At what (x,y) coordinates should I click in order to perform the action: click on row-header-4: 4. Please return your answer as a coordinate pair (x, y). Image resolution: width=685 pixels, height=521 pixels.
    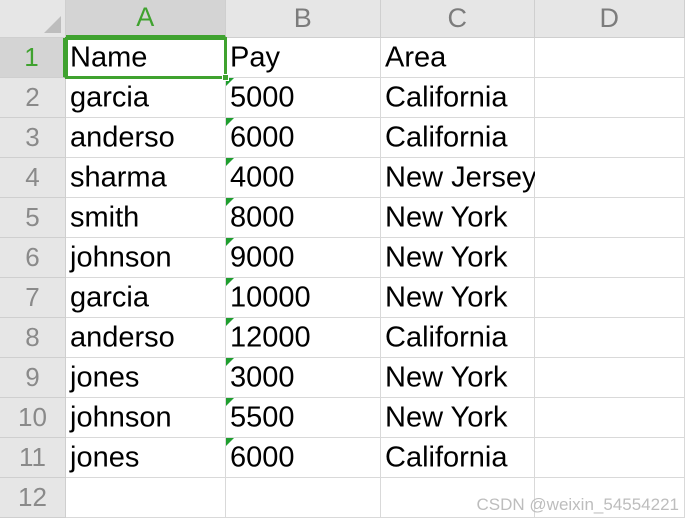
    Looking at the image, I should click on (33, 178).